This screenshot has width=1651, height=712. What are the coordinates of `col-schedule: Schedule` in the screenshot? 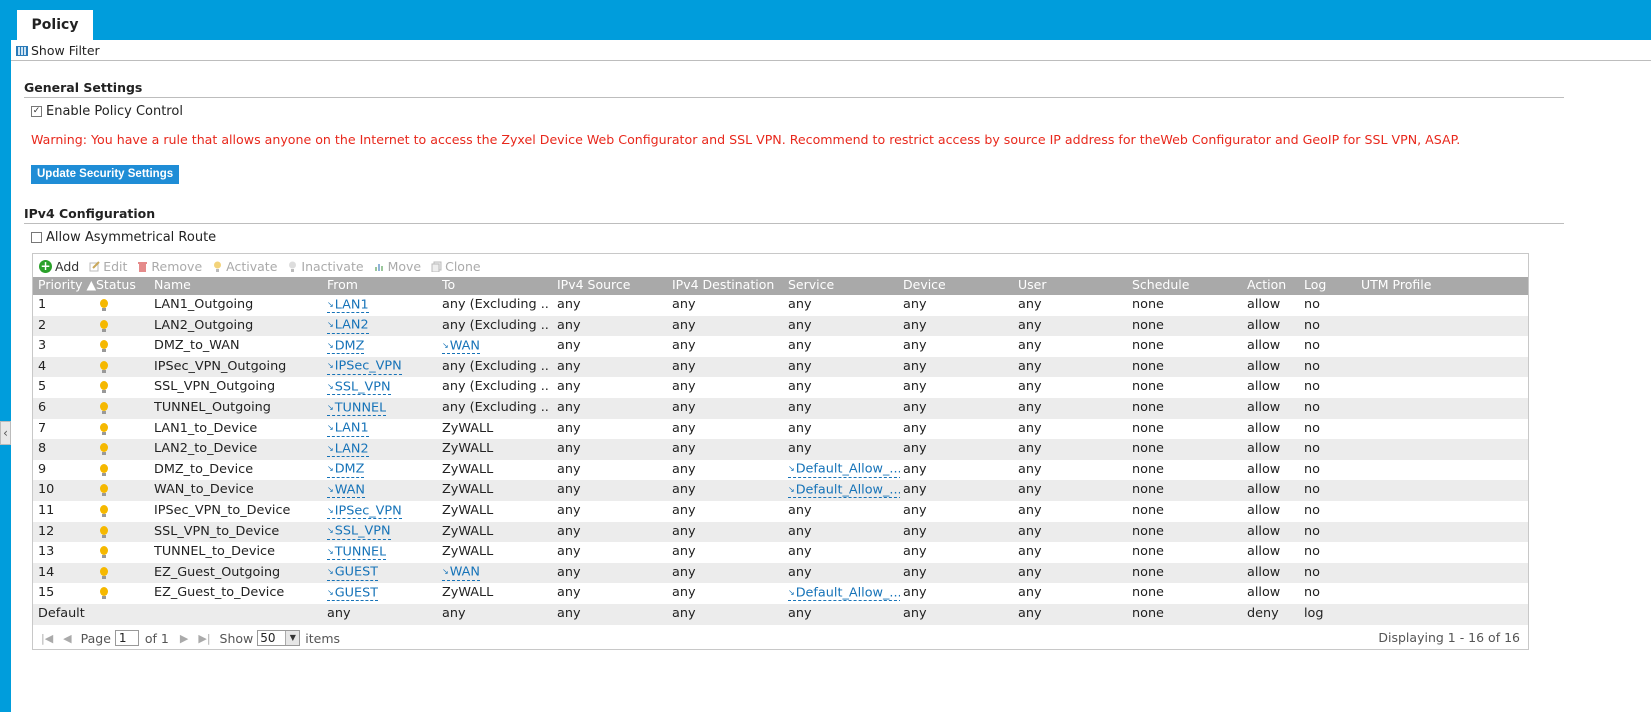 It's located at (1160, 284).